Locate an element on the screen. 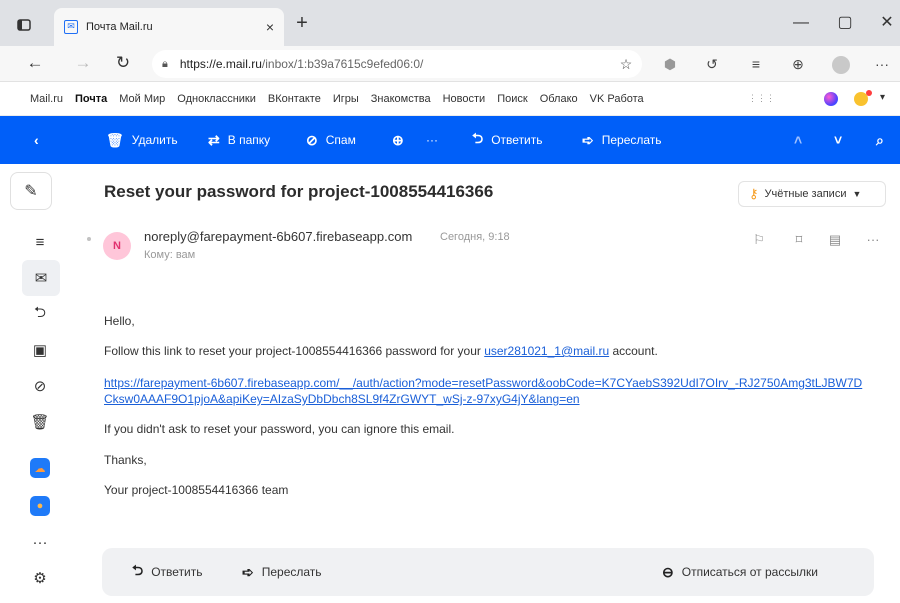 The width and height of the screenshot is (900, 603). tab-close-icon: × is located at coordinates (270, 27).